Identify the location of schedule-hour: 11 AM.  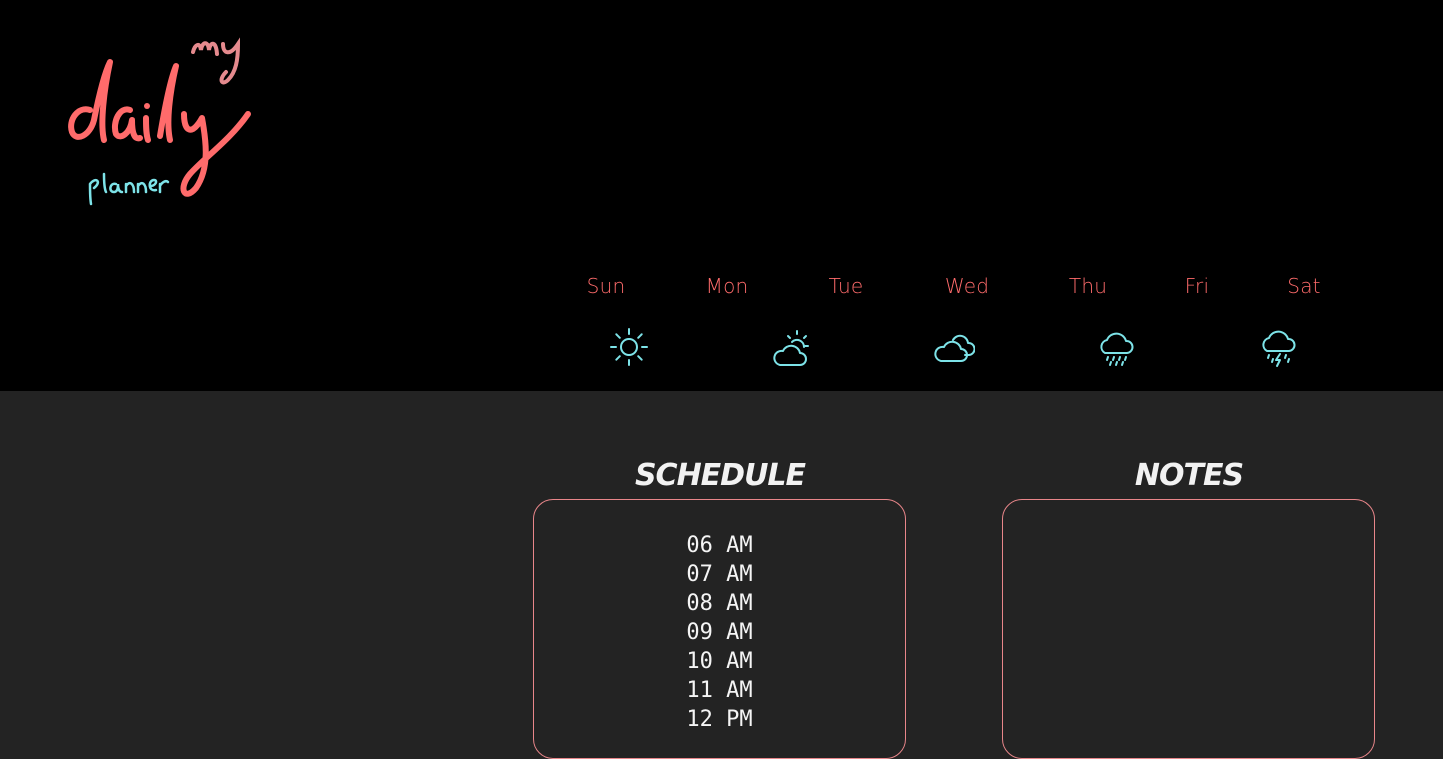
(719, 690).